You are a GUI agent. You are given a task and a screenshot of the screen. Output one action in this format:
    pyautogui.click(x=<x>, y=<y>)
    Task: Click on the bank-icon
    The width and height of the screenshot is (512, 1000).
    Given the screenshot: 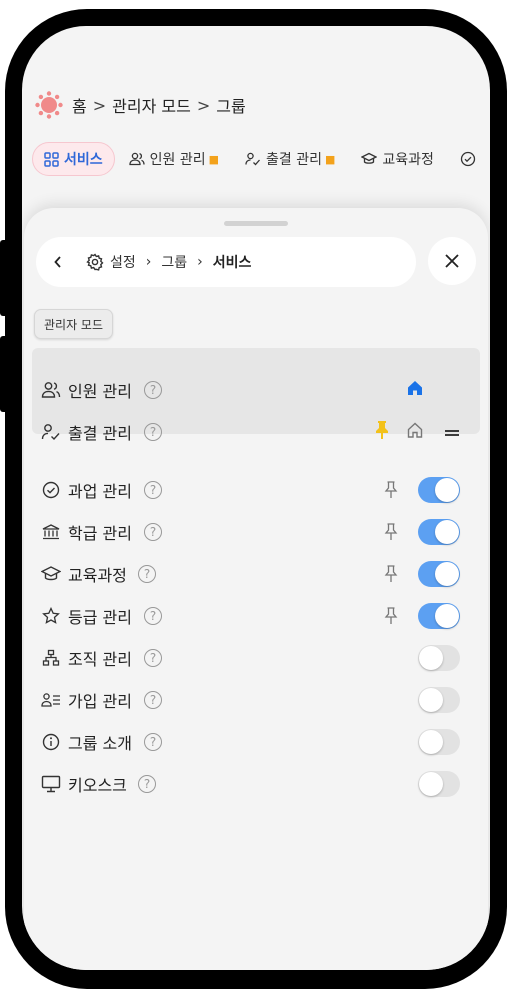 What is the action you would take?
    pyautogui.click(x=51, y=532)
    